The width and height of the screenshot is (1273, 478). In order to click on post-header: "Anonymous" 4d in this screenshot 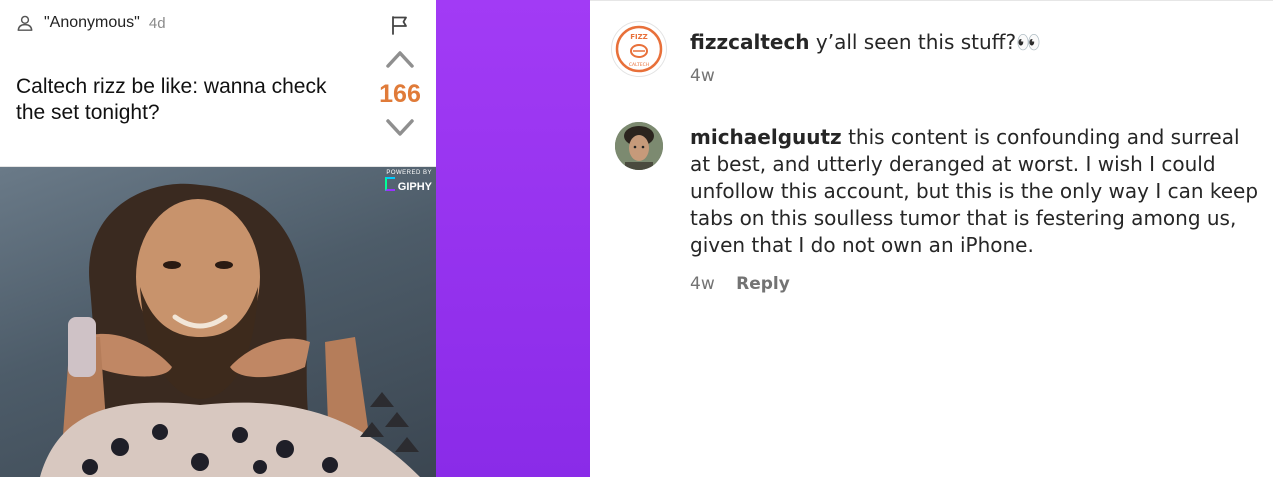, I will do `click(91, 23)`.